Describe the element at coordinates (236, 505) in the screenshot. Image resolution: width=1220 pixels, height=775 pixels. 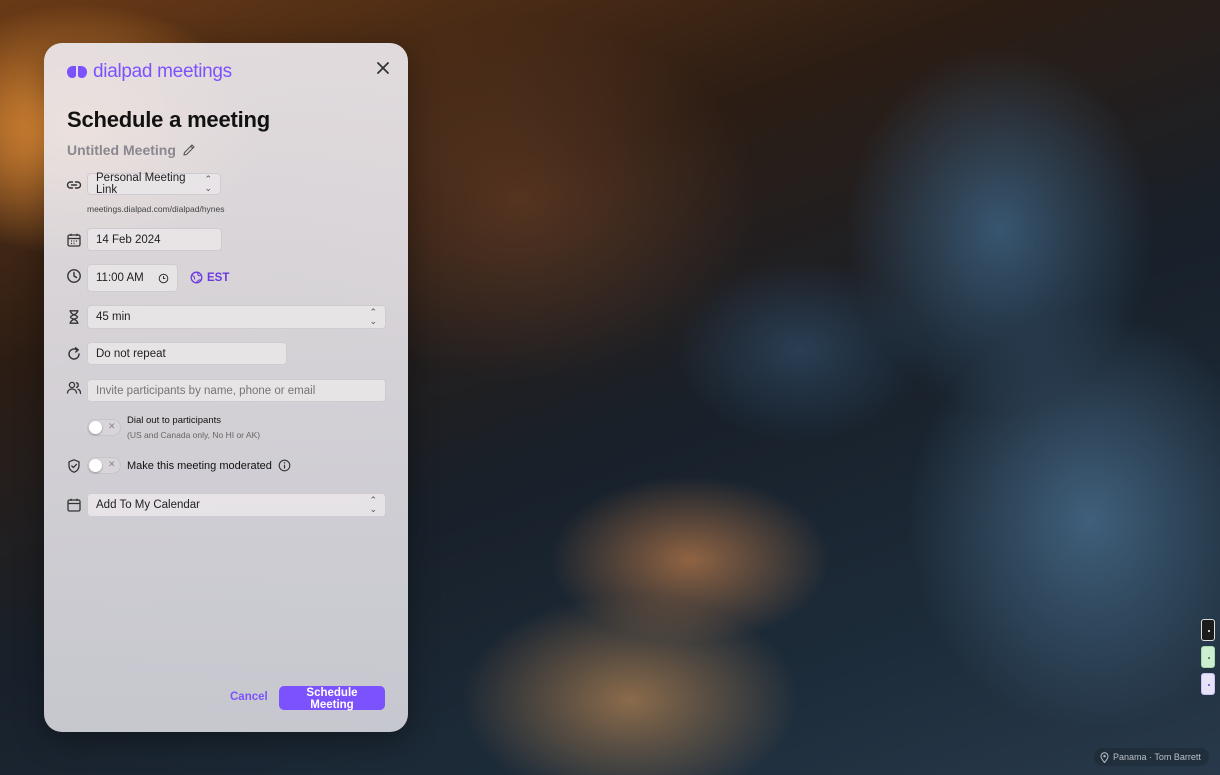
I see `calendar-select: Add To My Calendar ⌃ ⌄` at that location.